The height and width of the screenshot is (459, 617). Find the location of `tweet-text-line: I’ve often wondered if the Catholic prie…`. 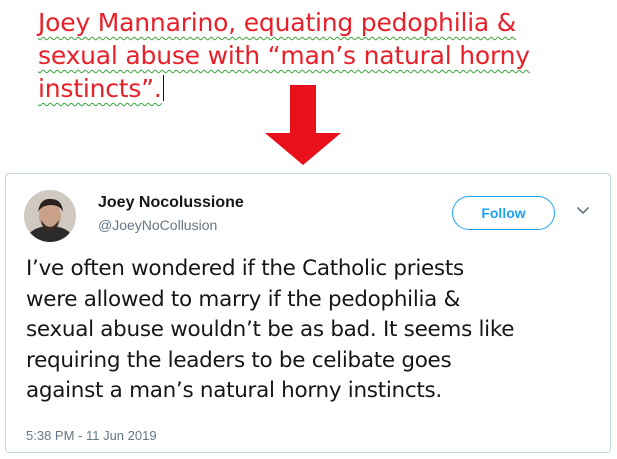

tweet-text-line: I’ve often wondered if the Catholic prie… is located at coordinates (245, 268).